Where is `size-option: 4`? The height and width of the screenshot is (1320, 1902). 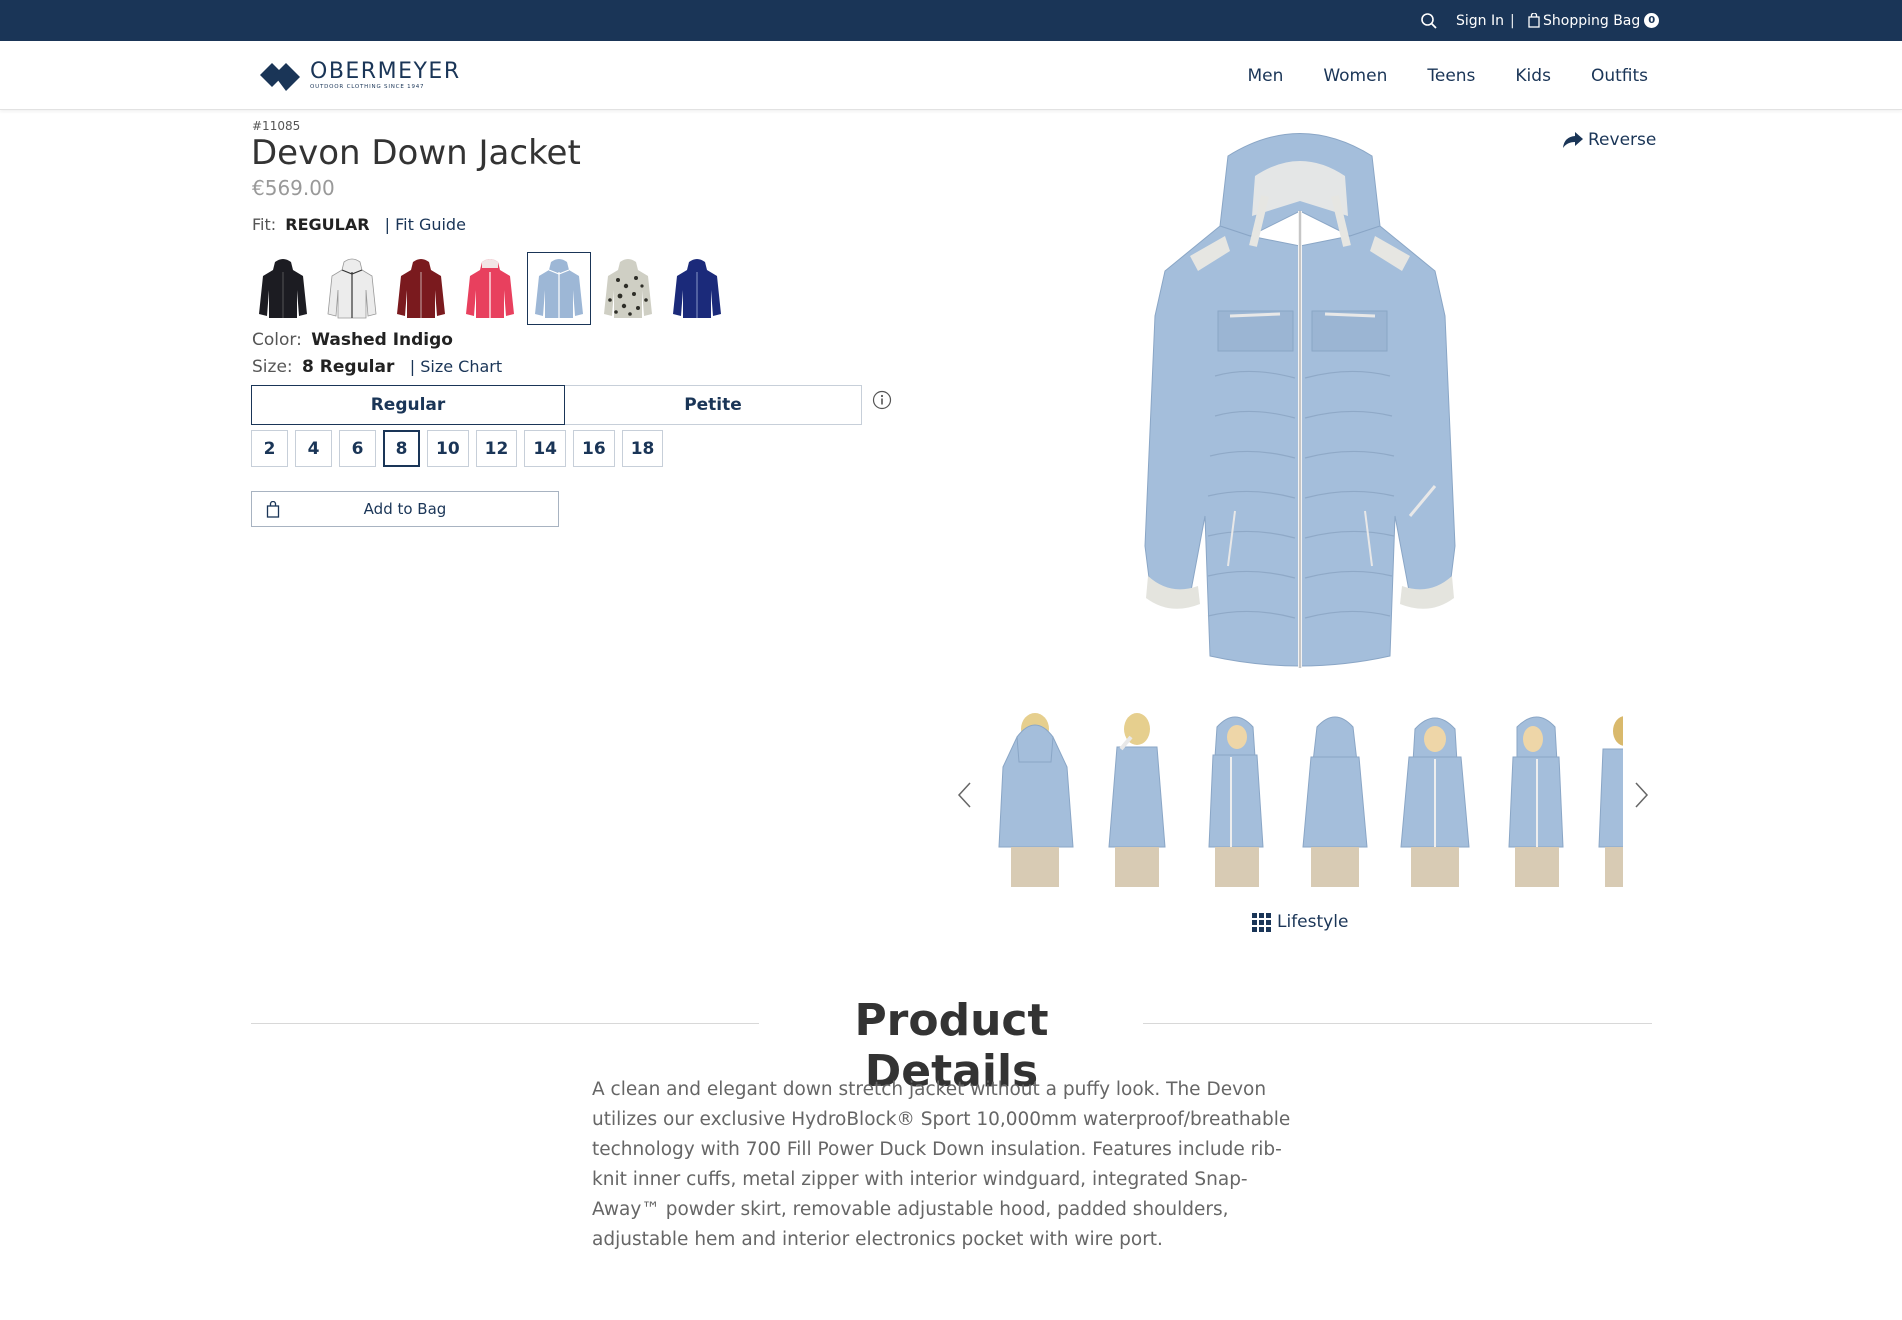 size-option: 4 is located at coordinates (313, 448).